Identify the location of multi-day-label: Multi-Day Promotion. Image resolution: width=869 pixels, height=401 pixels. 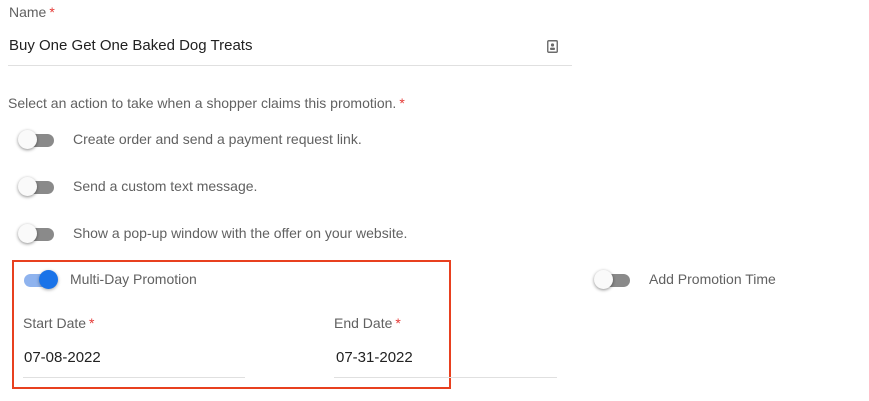
(133, 279).